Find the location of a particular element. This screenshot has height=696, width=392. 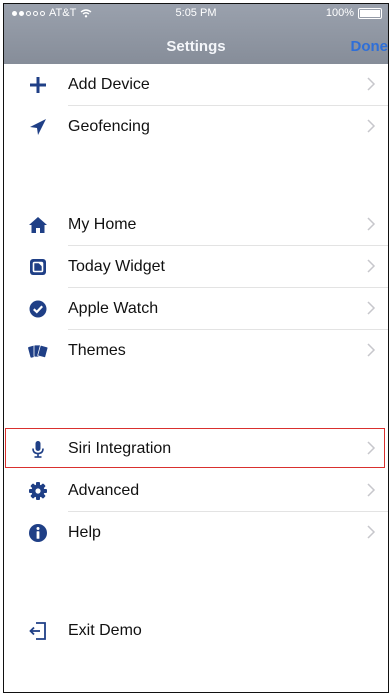

watch-check-icon is located at coordinates (38, 309).